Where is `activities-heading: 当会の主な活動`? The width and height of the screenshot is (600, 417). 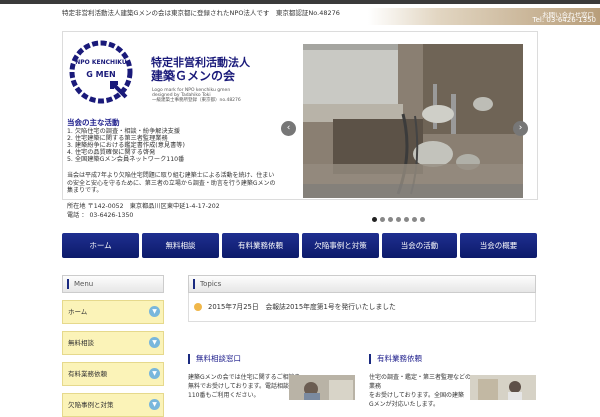 activities-heading: 当会の主な活動 is located at coordinates (93, 122).